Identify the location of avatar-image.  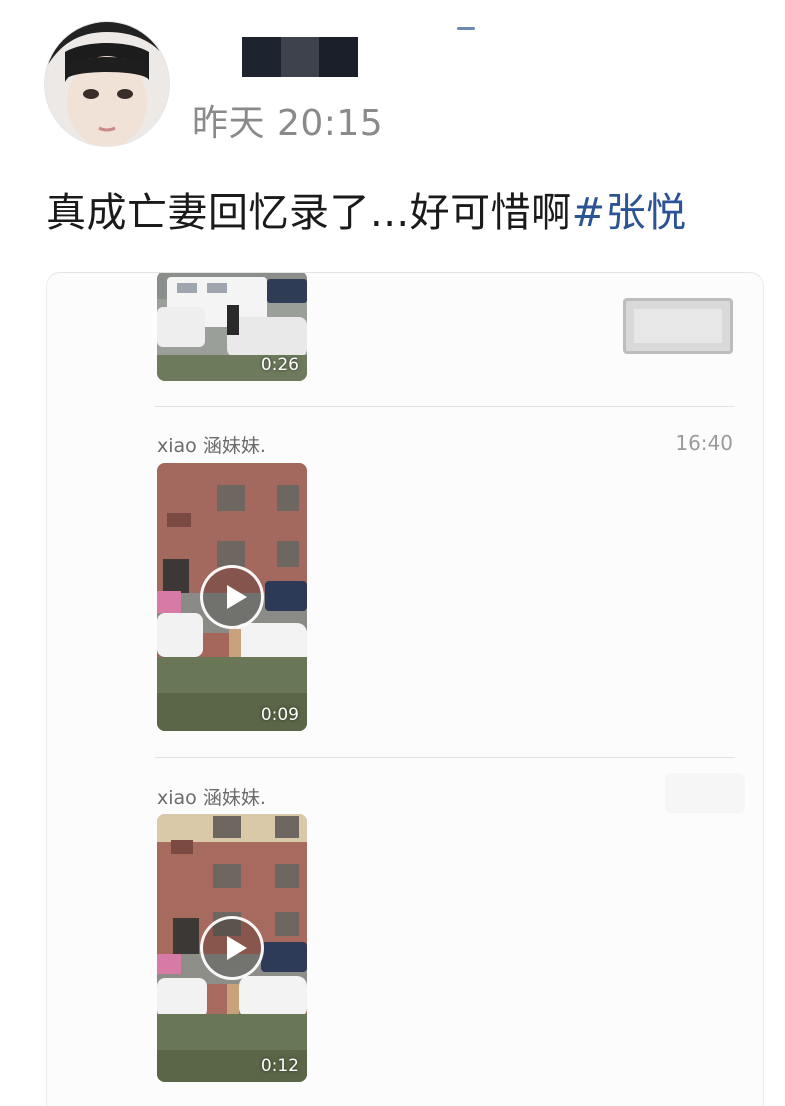
(107, 84).